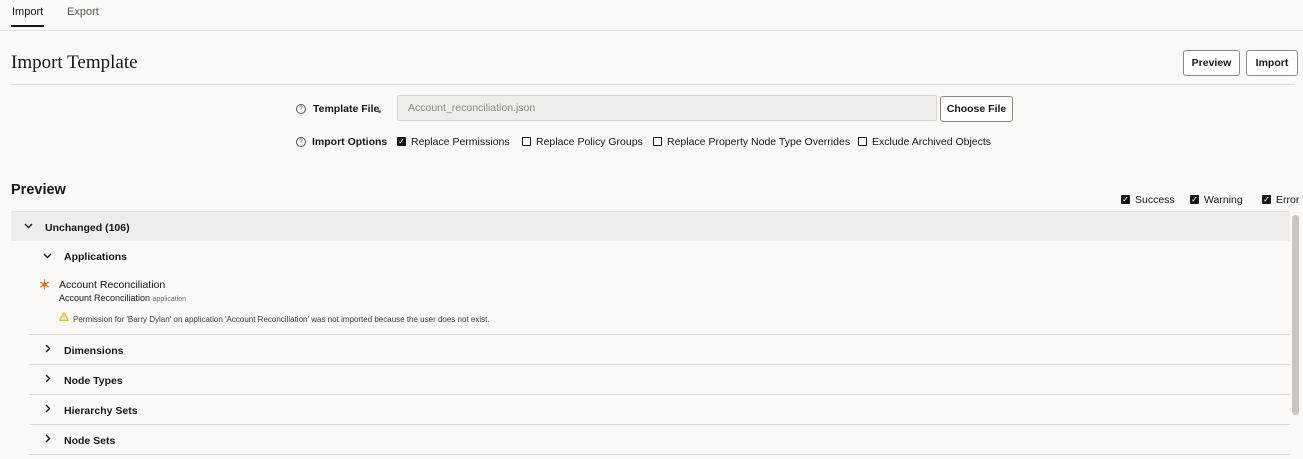 The image size is (1303, 459). What do you see at coordinates (93, 381) in the screenshot?
I see `section-node-types-label: Node Types` at bounding box center [93, 381].